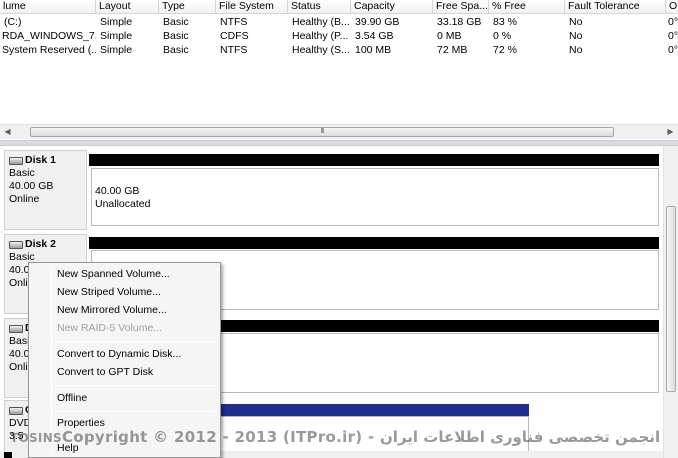 This screenshot has height=458, width=678. What do you see at coordinates (615, 7) in the screenshot?
I see `column-header-fault-tolerance: Fault Tolerance` at bounding box center [615, 7].